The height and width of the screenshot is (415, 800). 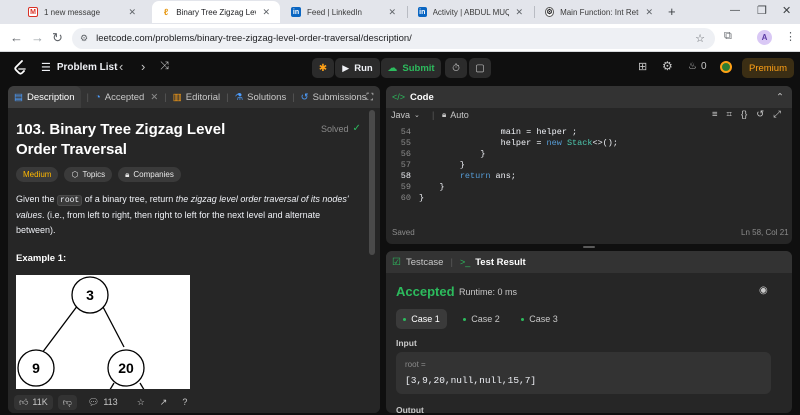 I want to click on tab-label: Solutions, so click(x=267, y=97).